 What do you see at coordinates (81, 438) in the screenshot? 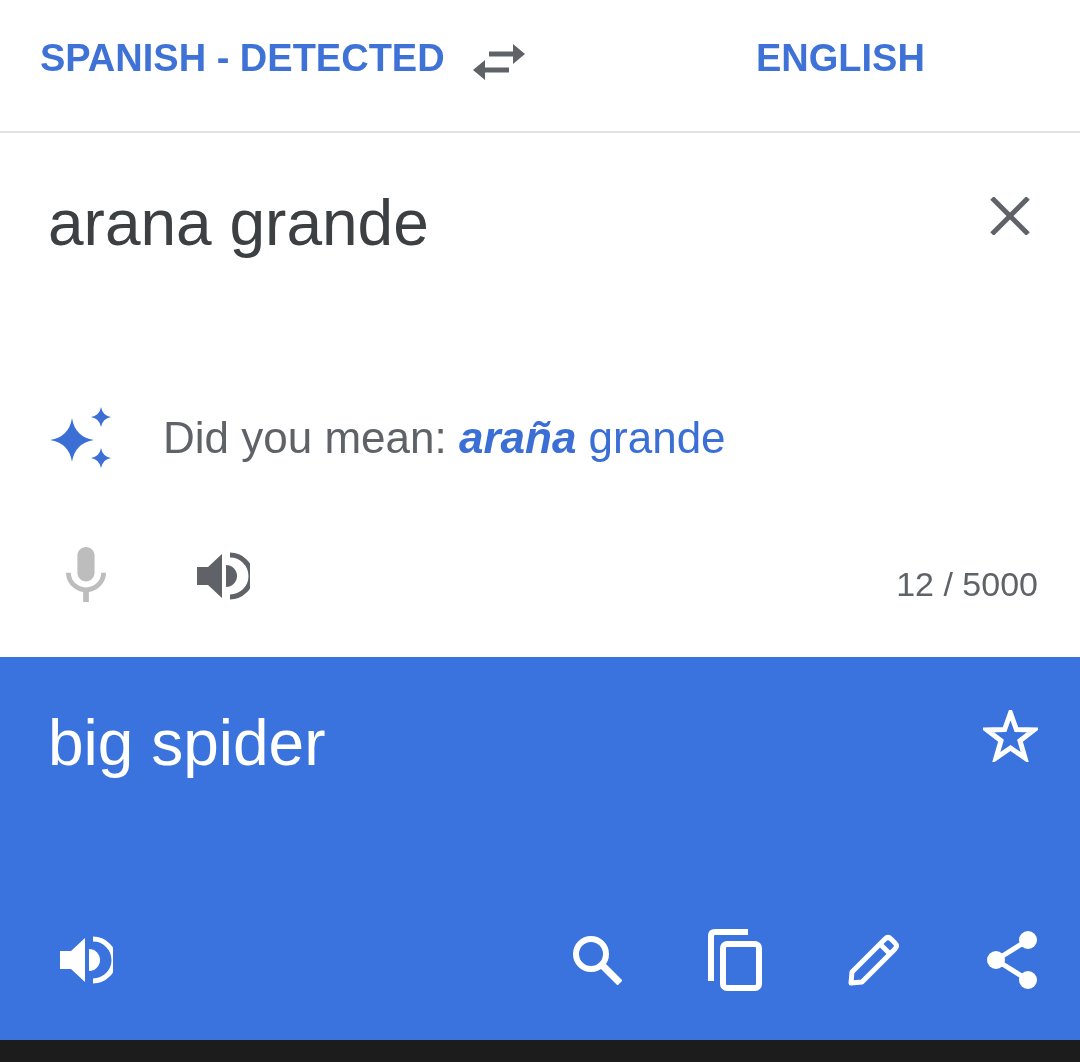
I see `sparkle-icon` at bounding box center [81, 438].